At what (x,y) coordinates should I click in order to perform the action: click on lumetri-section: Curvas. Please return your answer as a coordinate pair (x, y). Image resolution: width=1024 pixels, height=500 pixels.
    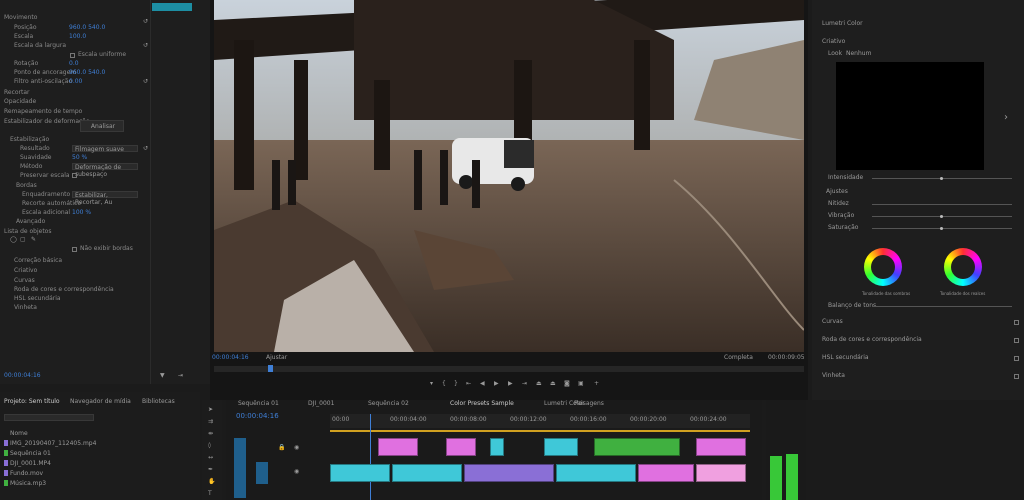
    Looking at the image, I should click on (832, 322).